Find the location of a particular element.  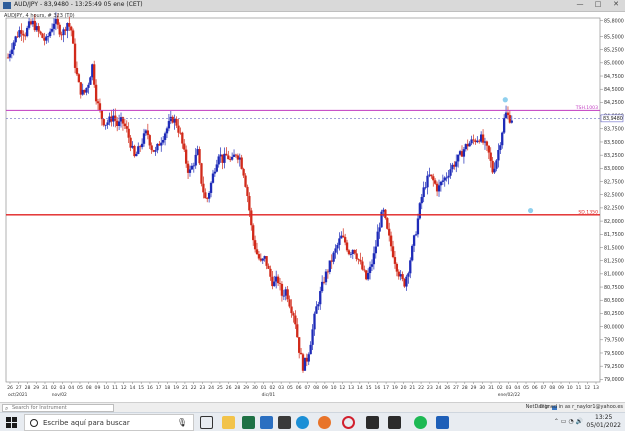

microphone-icon: 🎙 is located at coordinates (182, 422).